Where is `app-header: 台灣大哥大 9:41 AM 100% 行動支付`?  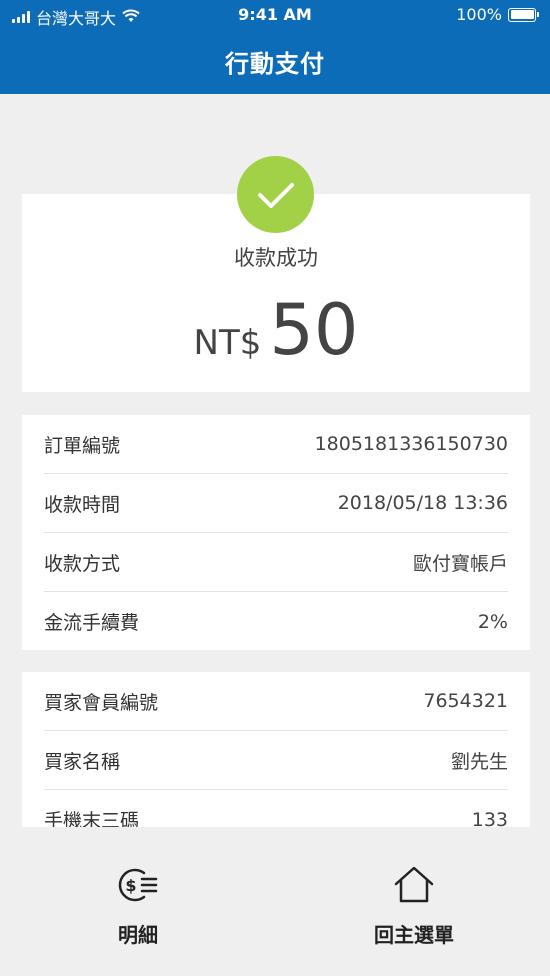 app-header: 台灣大哥大 9:41 AM 100% 行動支付 is located at coordinates (275, 47).